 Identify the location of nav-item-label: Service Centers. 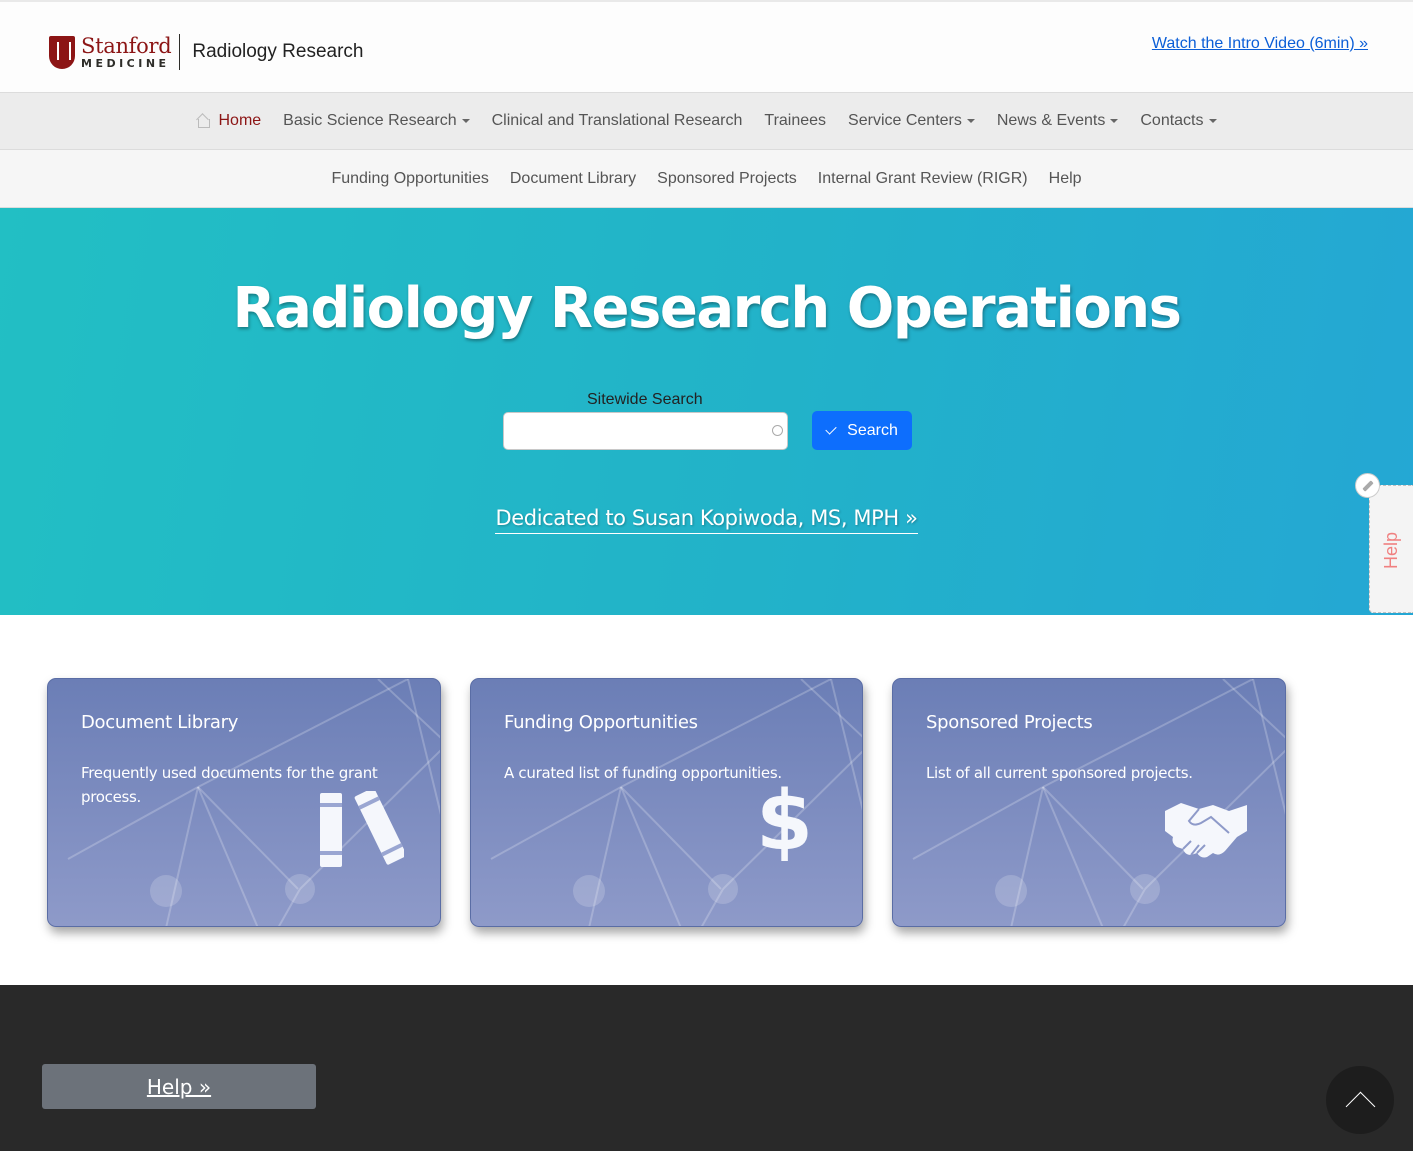
(905, 120).